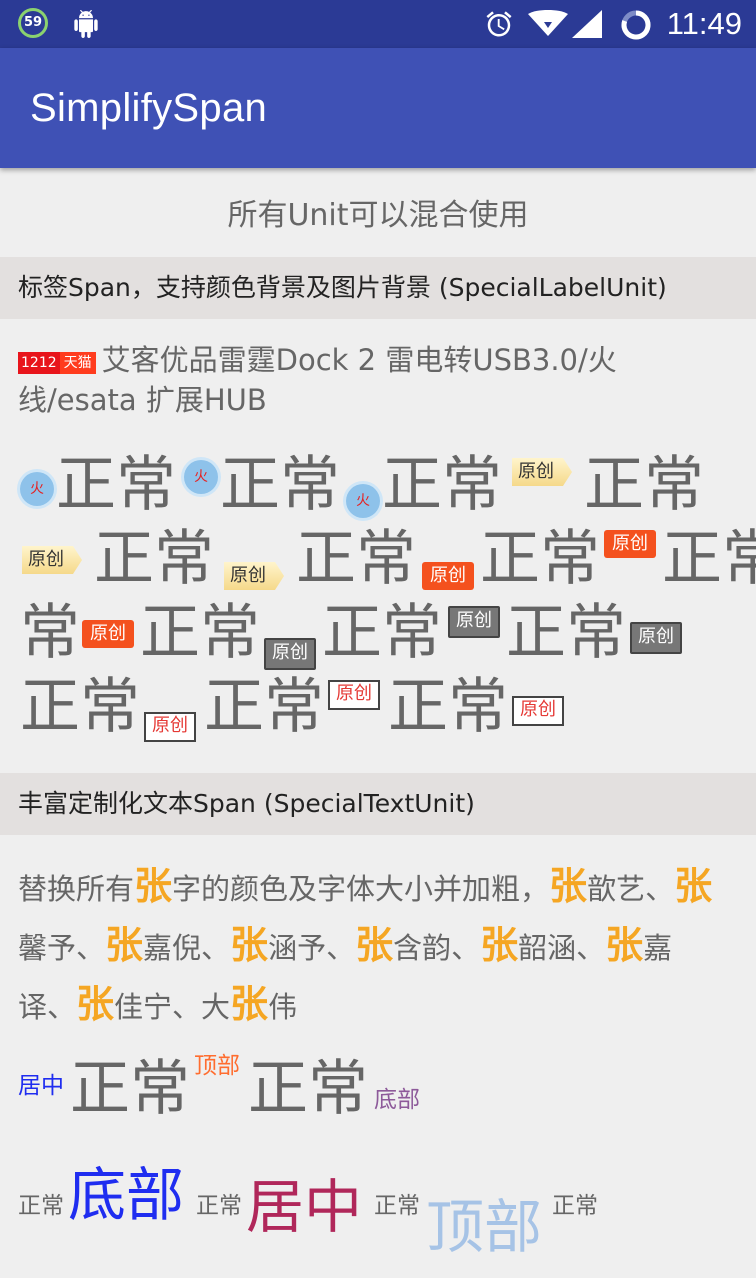 The image size is (756, 1278). What do you see at coordinates (39, 363) in the screenshot?
I see `tag-1212: 1212` at bounding box center [39, 363].